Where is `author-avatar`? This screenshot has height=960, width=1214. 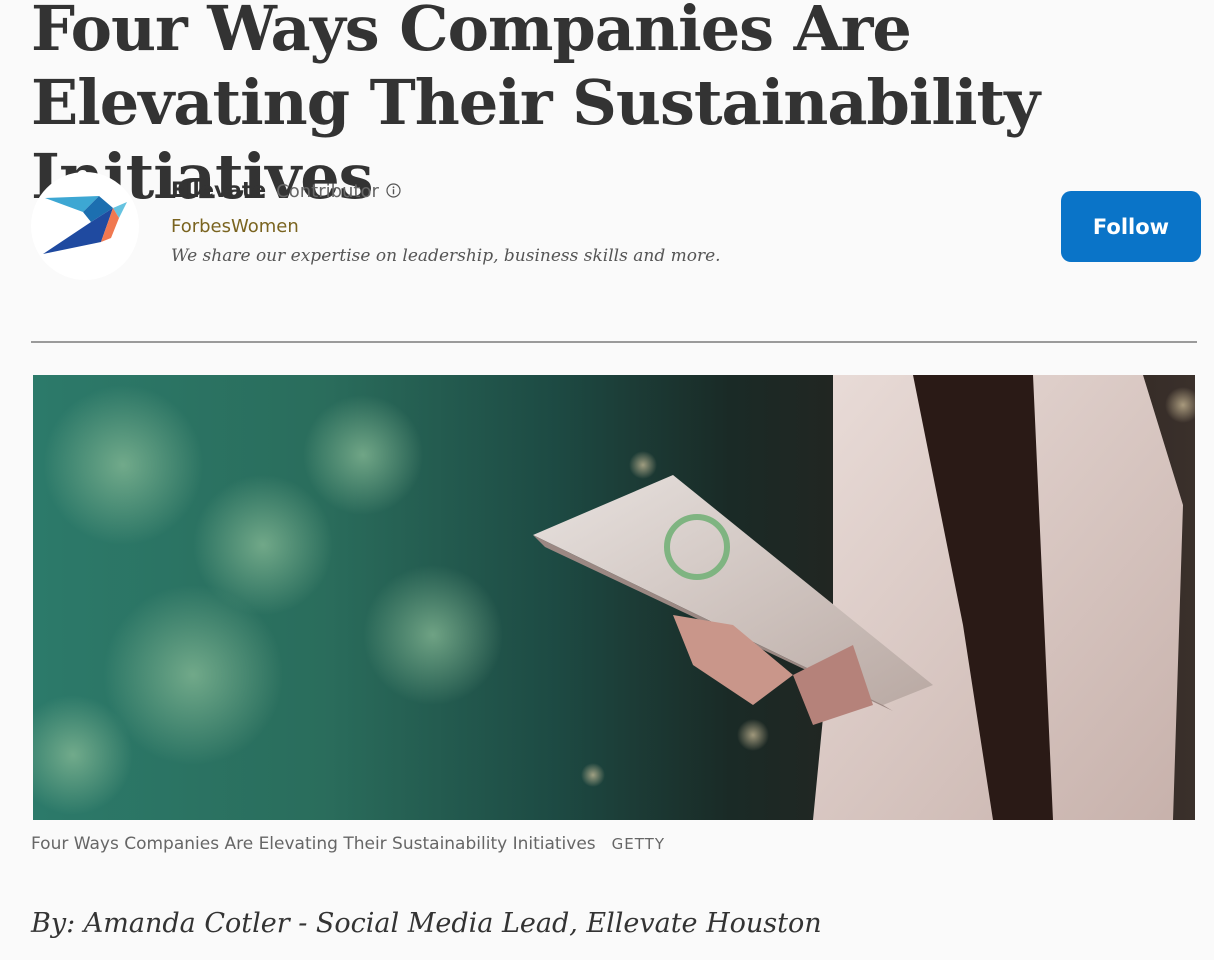 author-avatar is located at coordinates (85, 226).